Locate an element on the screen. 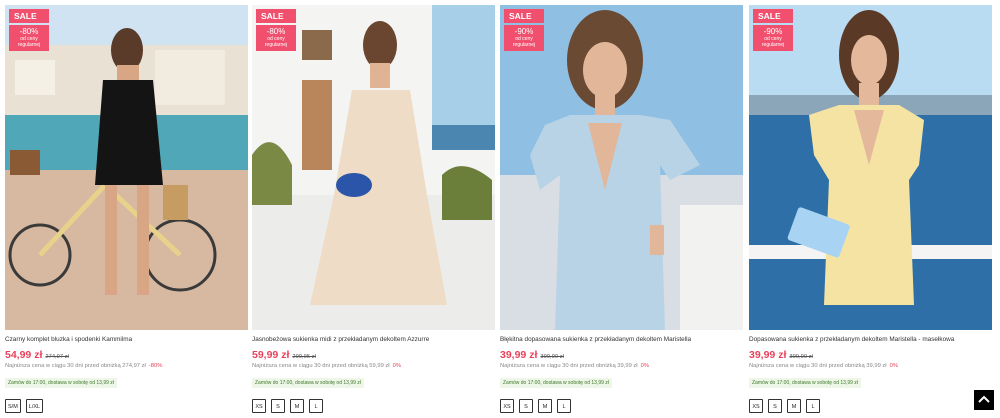 Image resolution: width=1000 pixels, height=418 pixels. price-row: 59,99 zł 299,95 zł is located at coordinates (373, 354).